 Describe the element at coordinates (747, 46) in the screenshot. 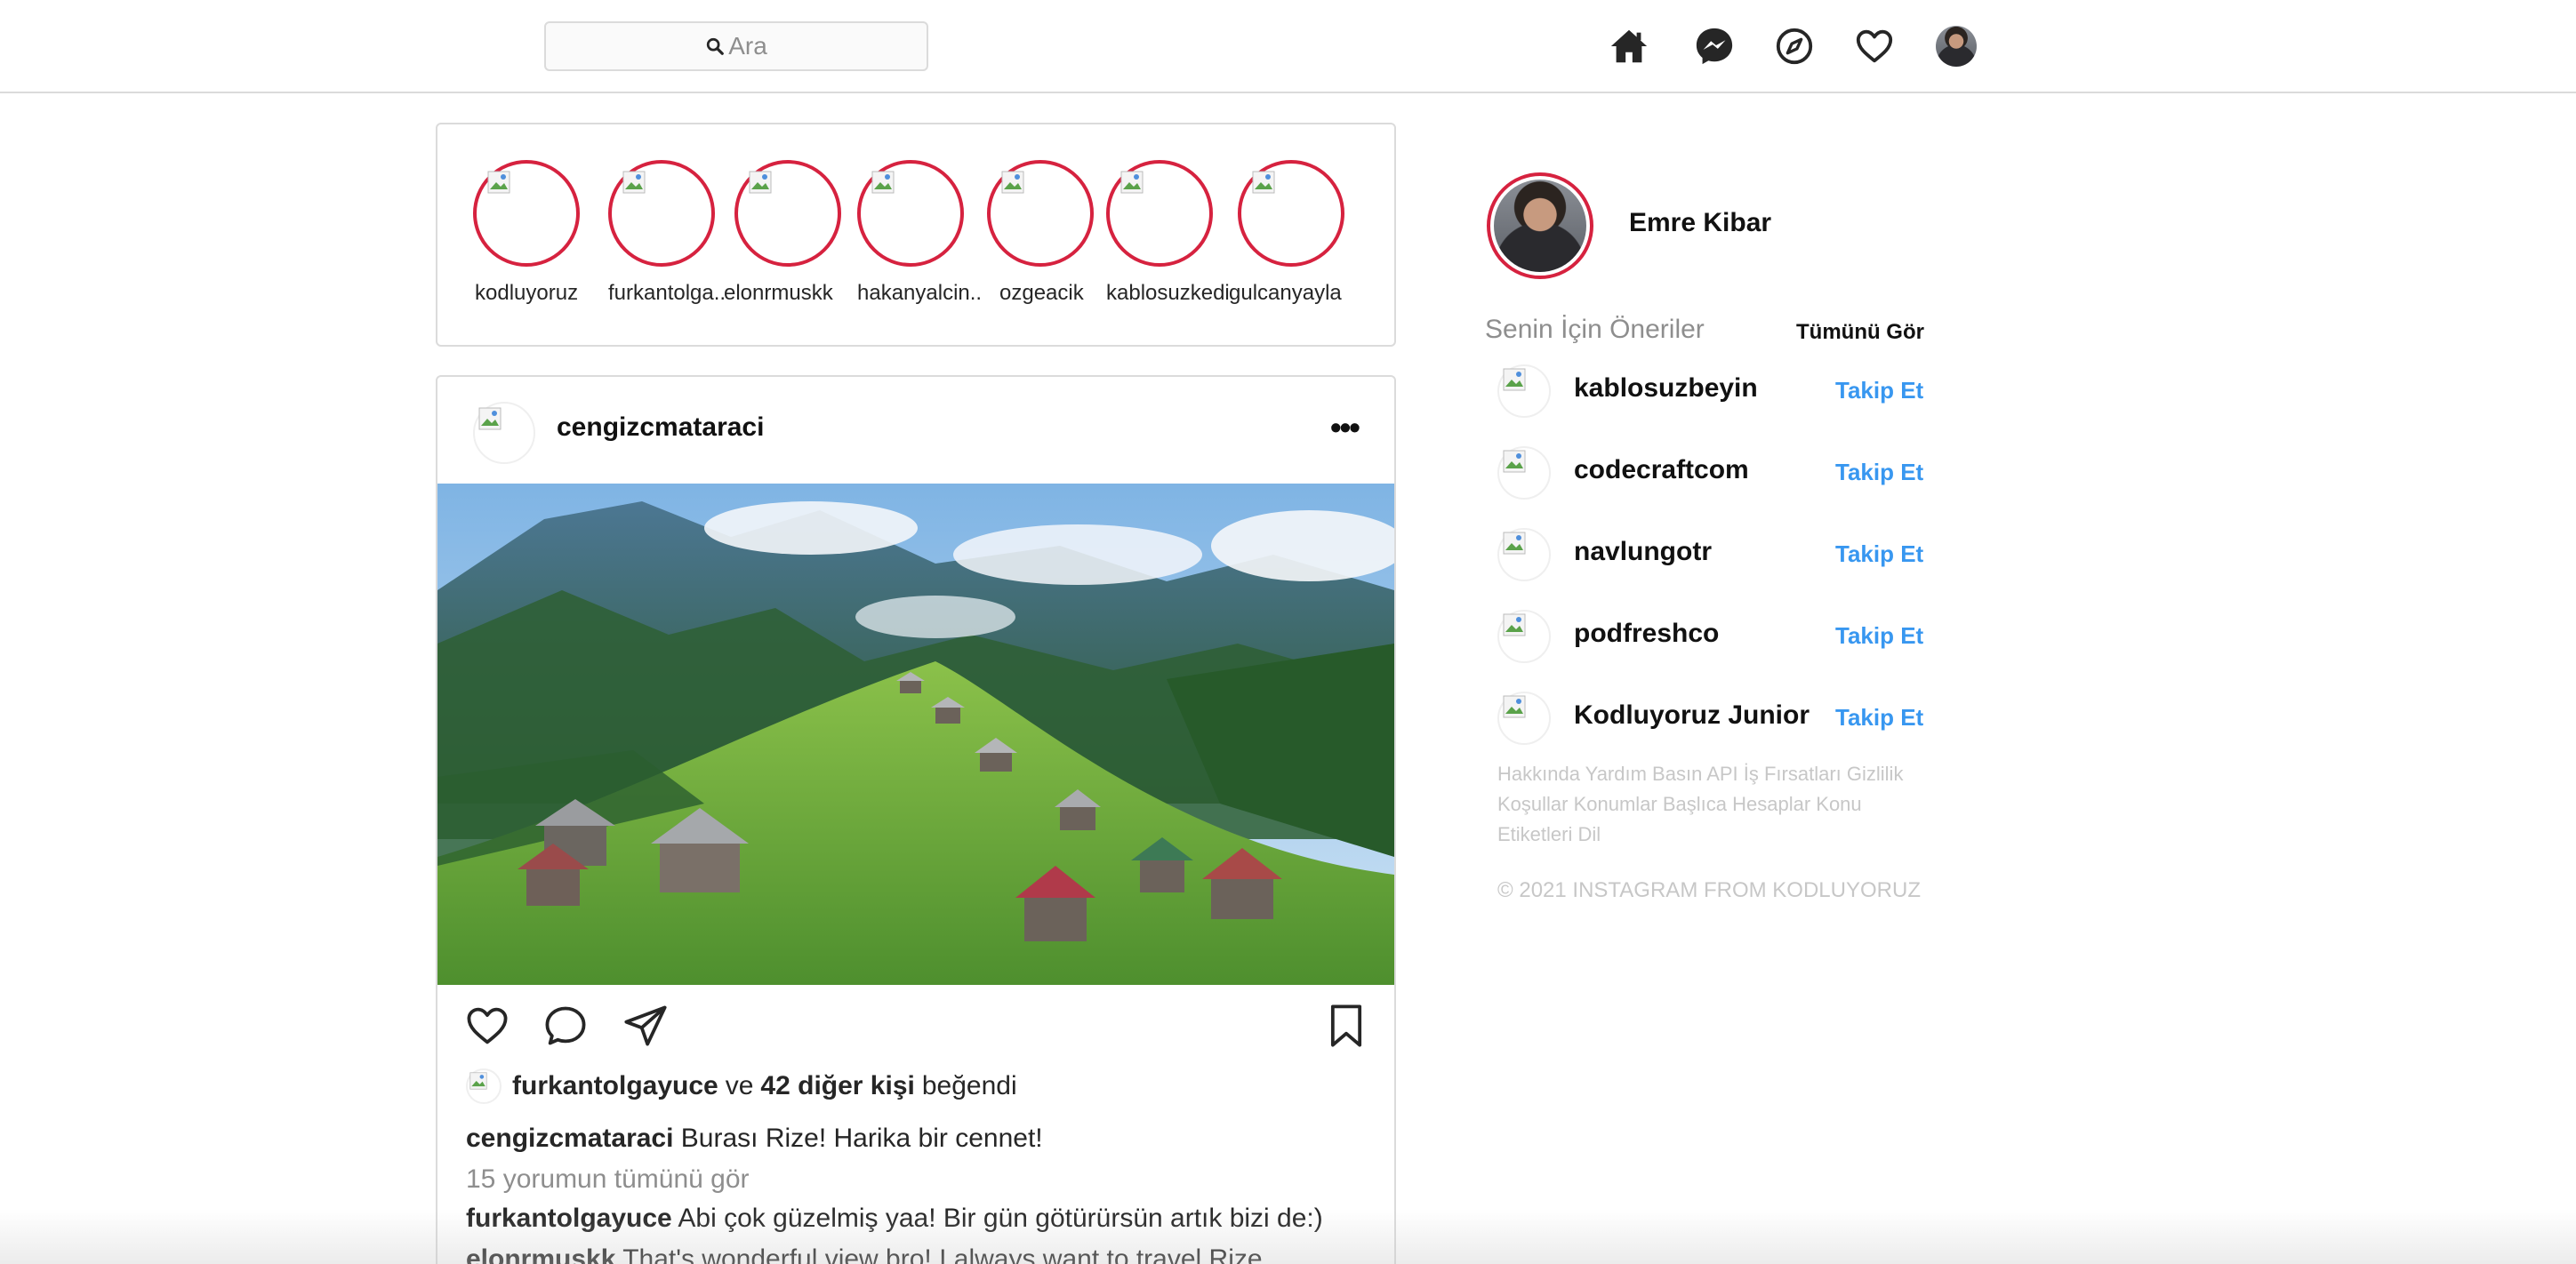

I see `search-placeholder: Ara` at that location.